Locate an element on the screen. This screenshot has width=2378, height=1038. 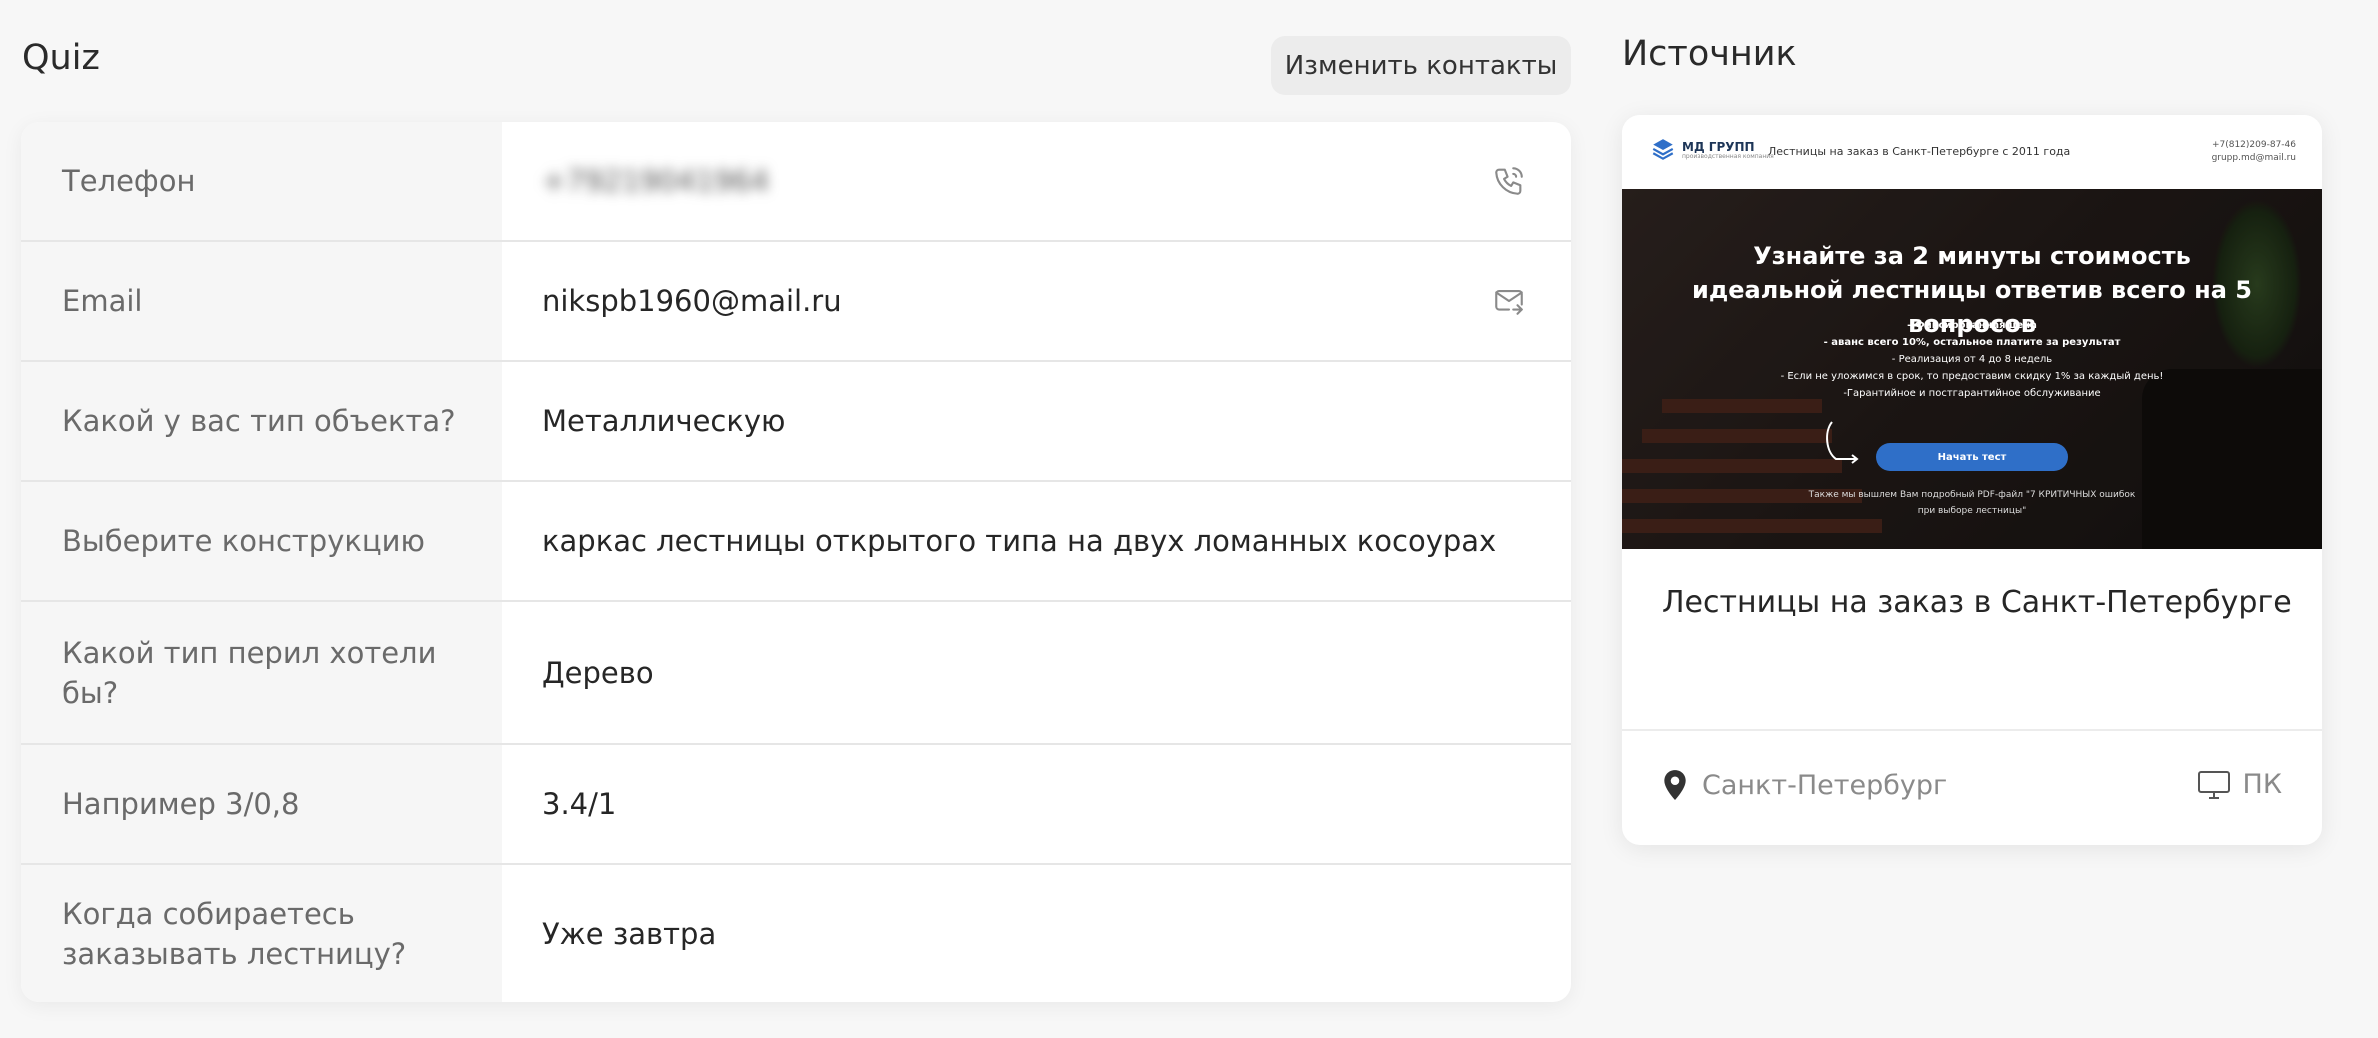
source-name: Лестницы на заказ в Санкт-Петербурге is located at coordinates (1977, 602).